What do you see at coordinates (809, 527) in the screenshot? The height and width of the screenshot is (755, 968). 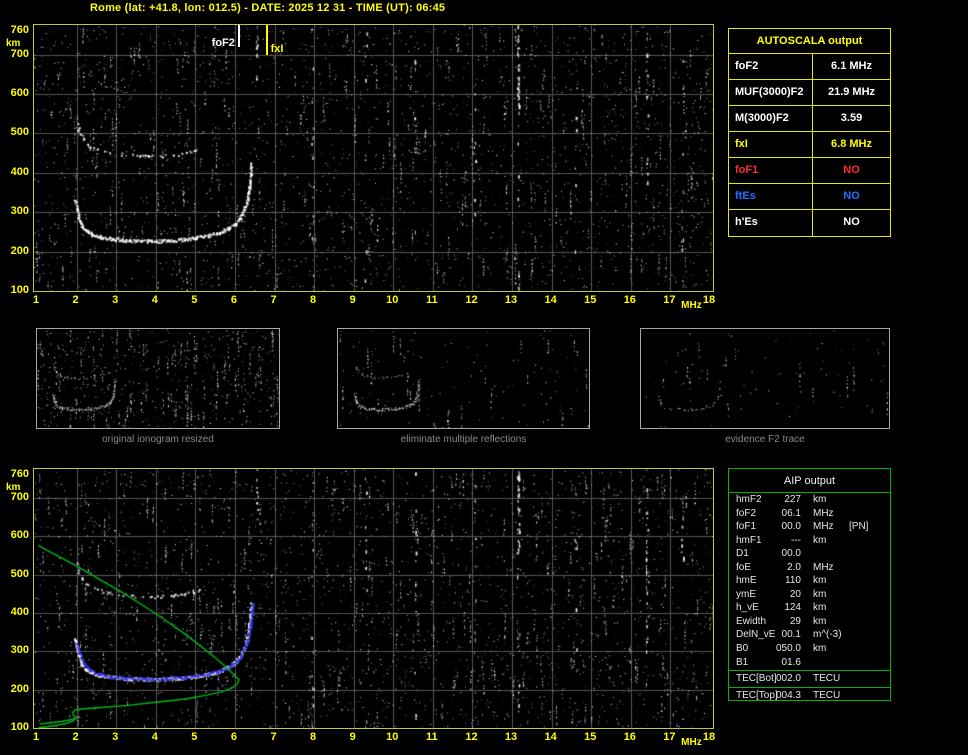 I see `aip-row-foF1: foF1 00.0 MHz [PN]` at bounding box center [809, 527].